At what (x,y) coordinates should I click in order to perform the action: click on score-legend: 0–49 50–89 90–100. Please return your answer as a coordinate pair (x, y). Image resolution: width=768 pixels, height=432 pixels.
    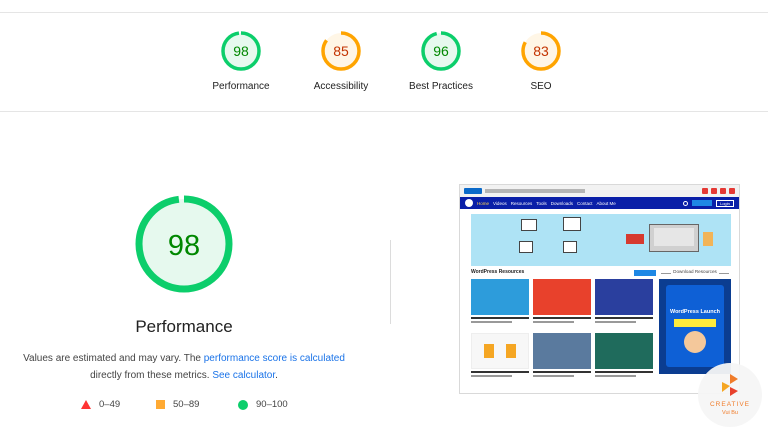
    Looking at the image, I should click on (193, 406).